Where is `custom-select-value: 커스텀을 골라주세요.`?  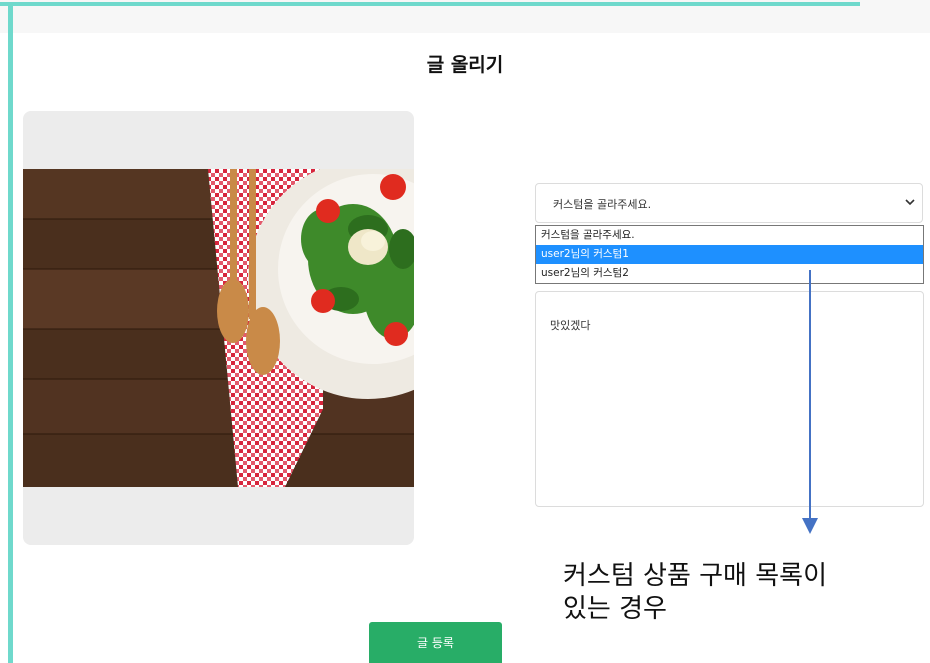 custom-select-value: 커스텀을 골라주세요. is located at coordinates (602, 204).